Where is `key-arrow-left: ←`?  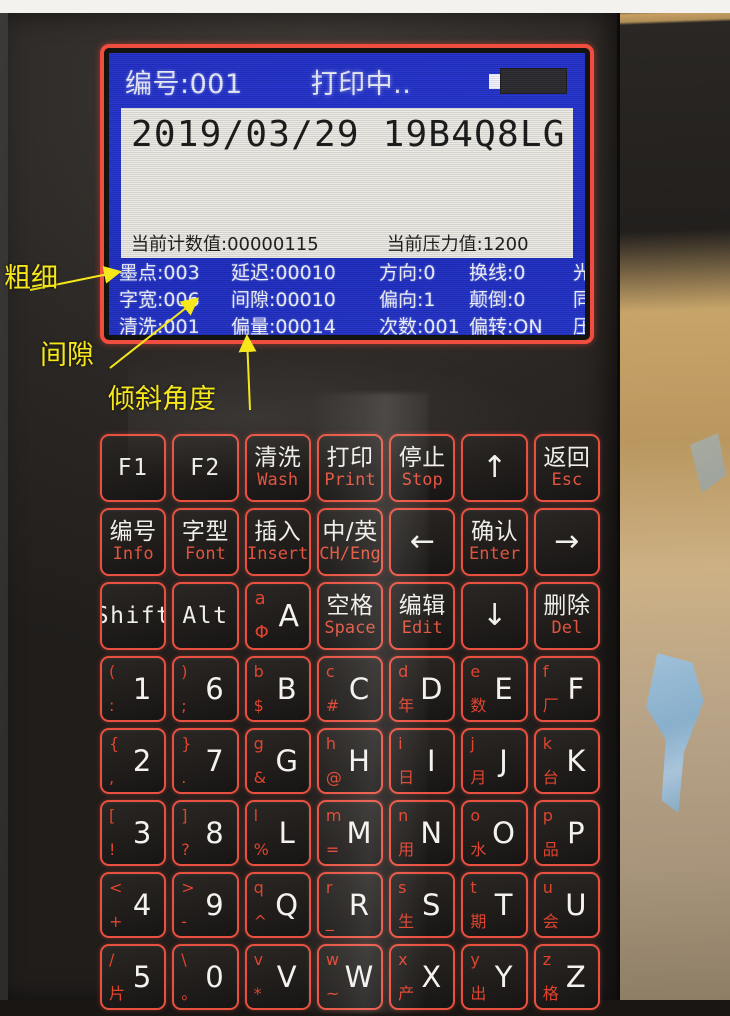
key-arrow-left: ← is located at coordinates (422, 542).